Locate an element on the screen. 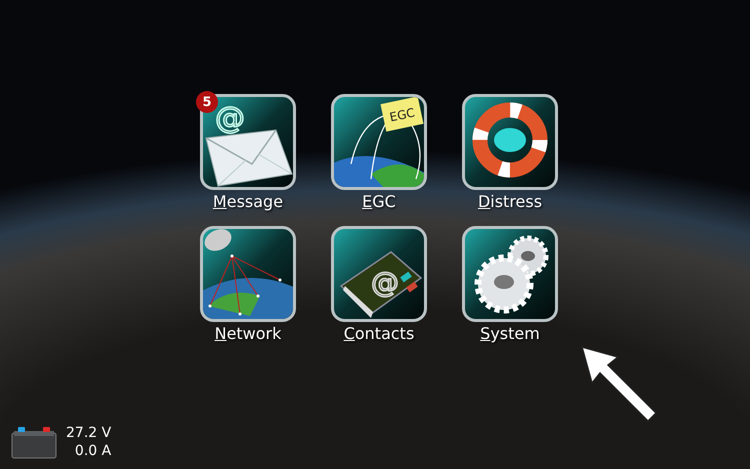 The width and height of the screenshot is (750, 469). app-launcher-button: Distress is located at coordinates (510, 153).